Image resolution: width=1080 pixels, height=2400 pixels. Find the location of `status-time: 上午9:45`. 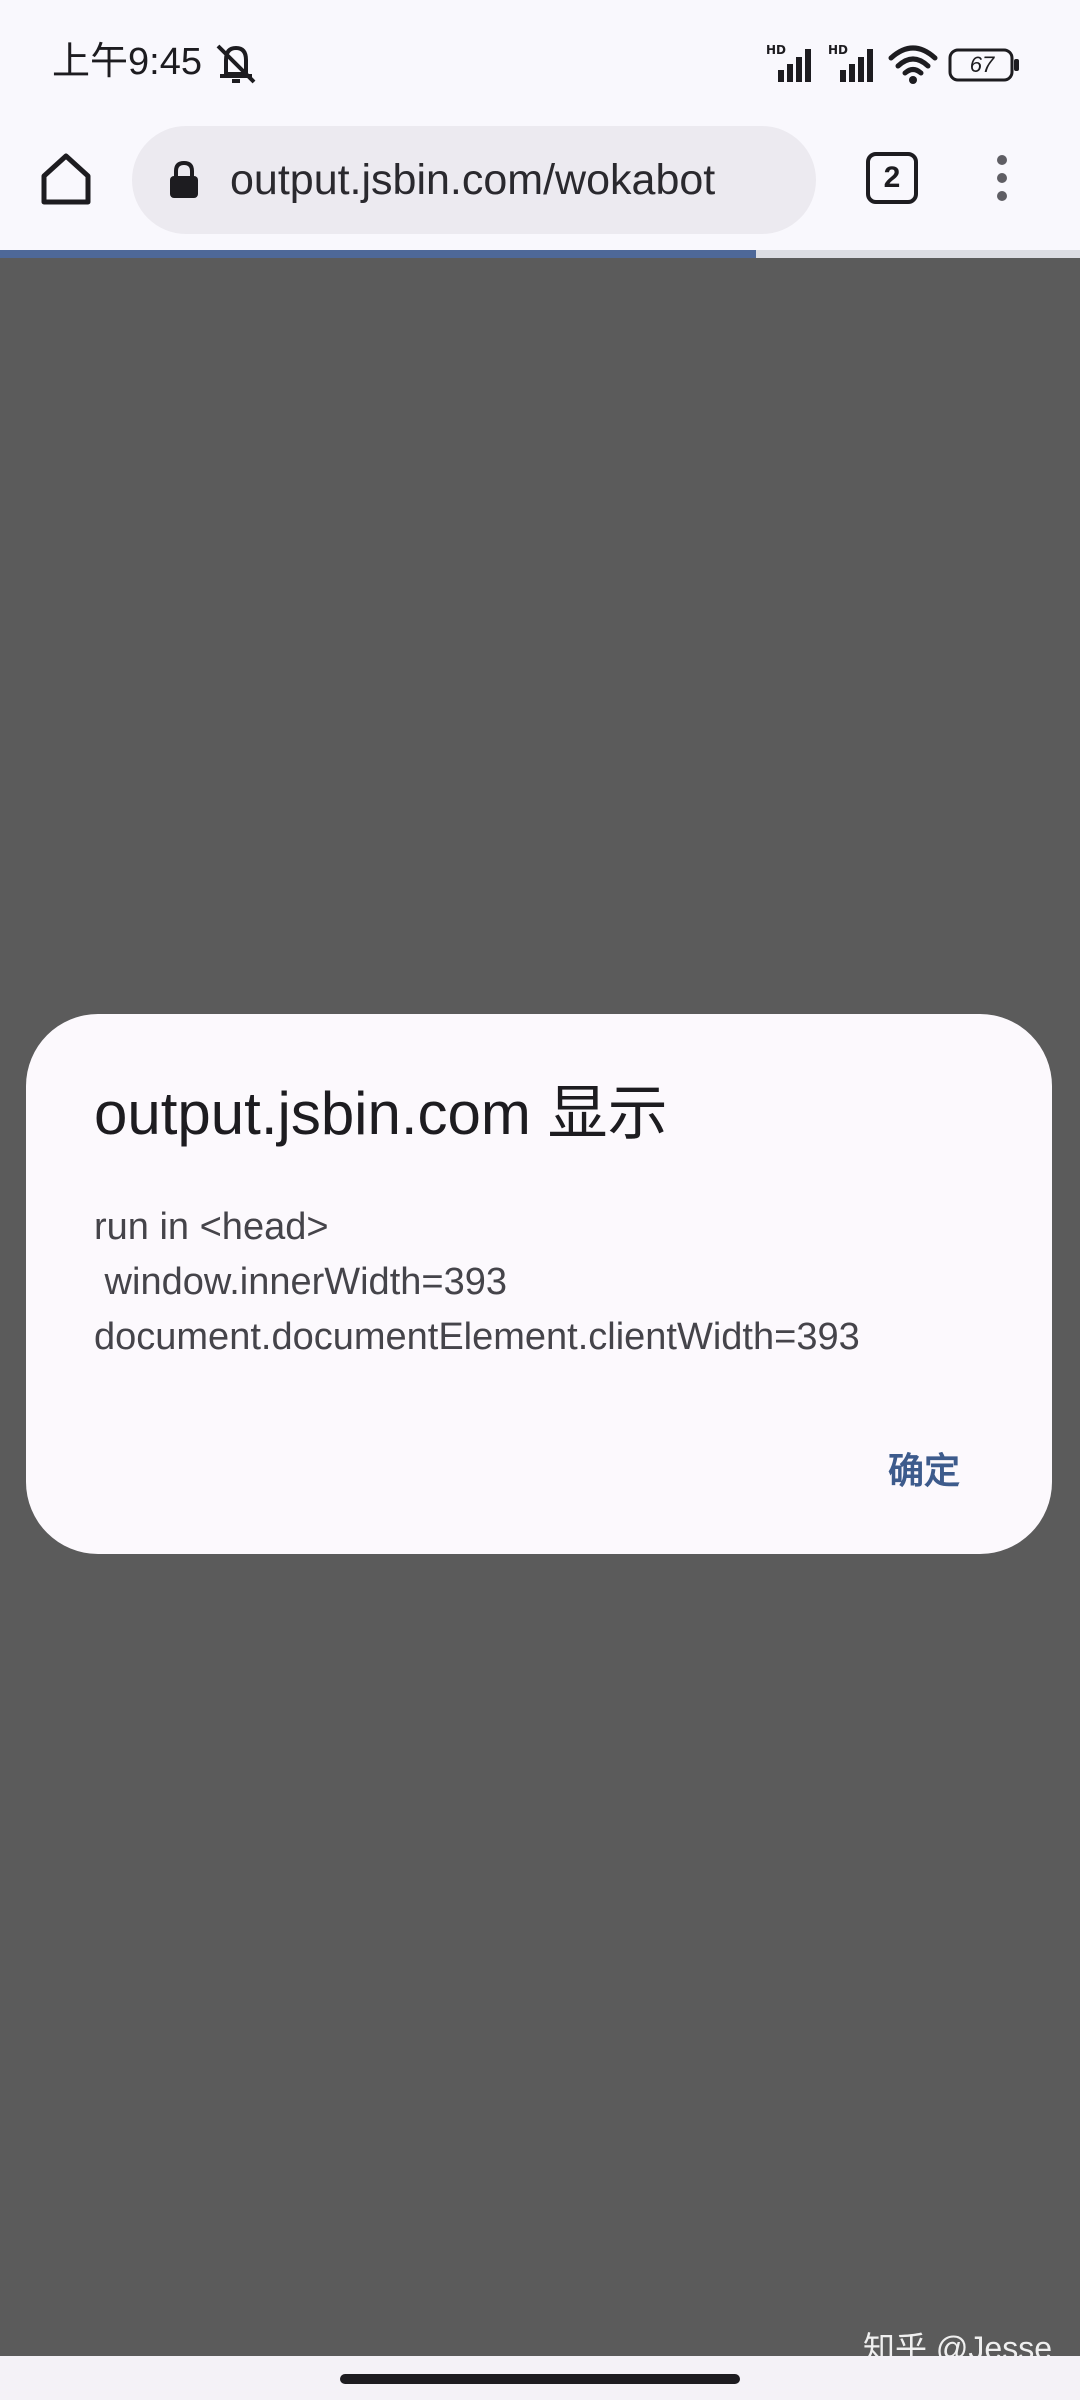

status-time: 上午9:45 is located at coordinates (127, 62).